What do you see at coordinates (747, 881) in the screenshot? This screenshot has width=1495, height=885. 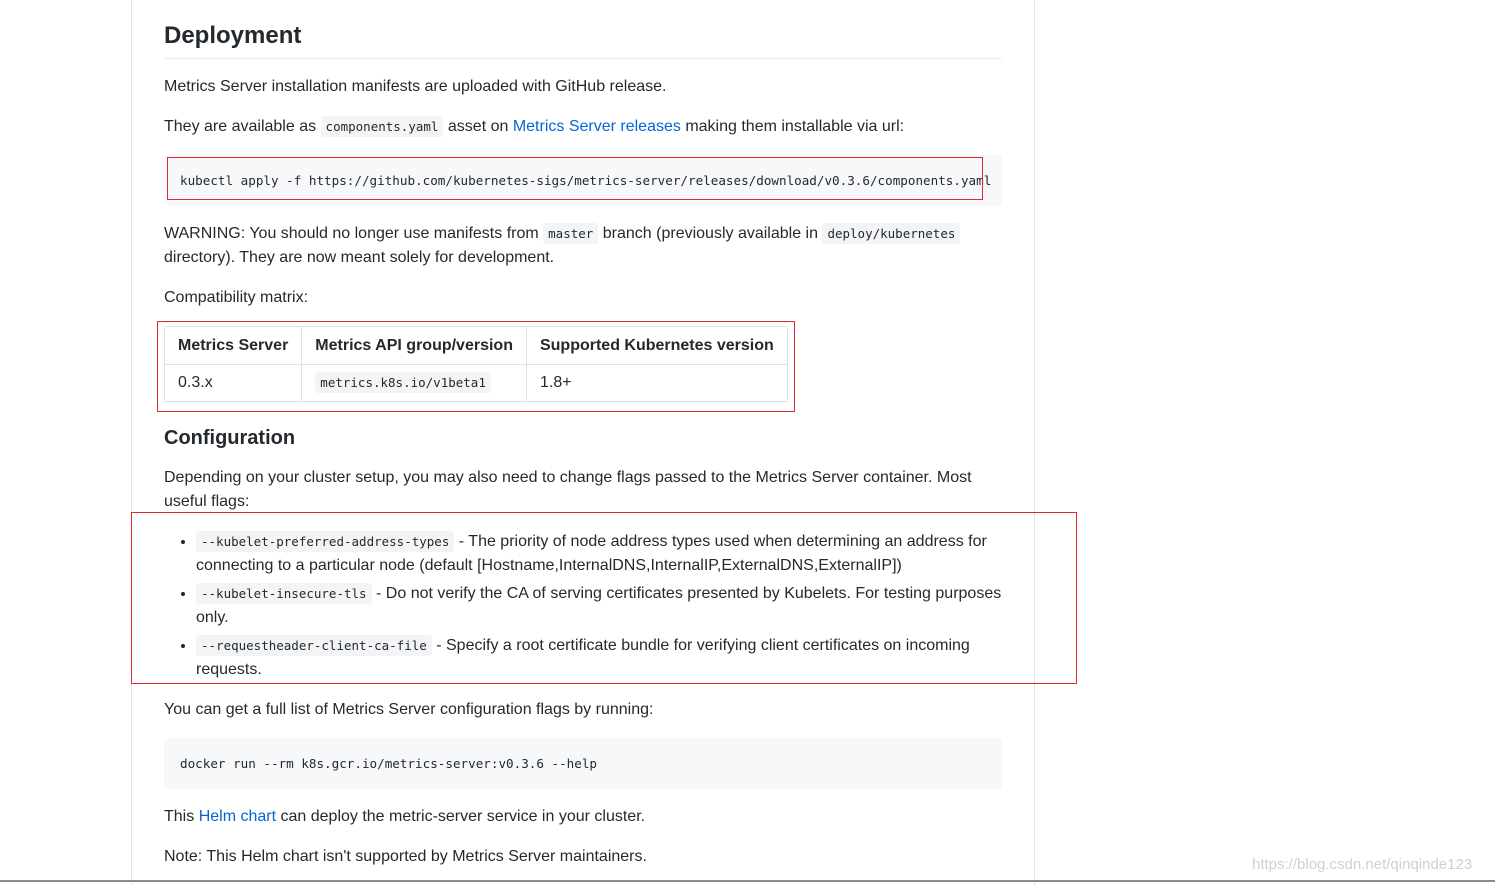 I see `bottom-border` at bounding box center [747, 881].